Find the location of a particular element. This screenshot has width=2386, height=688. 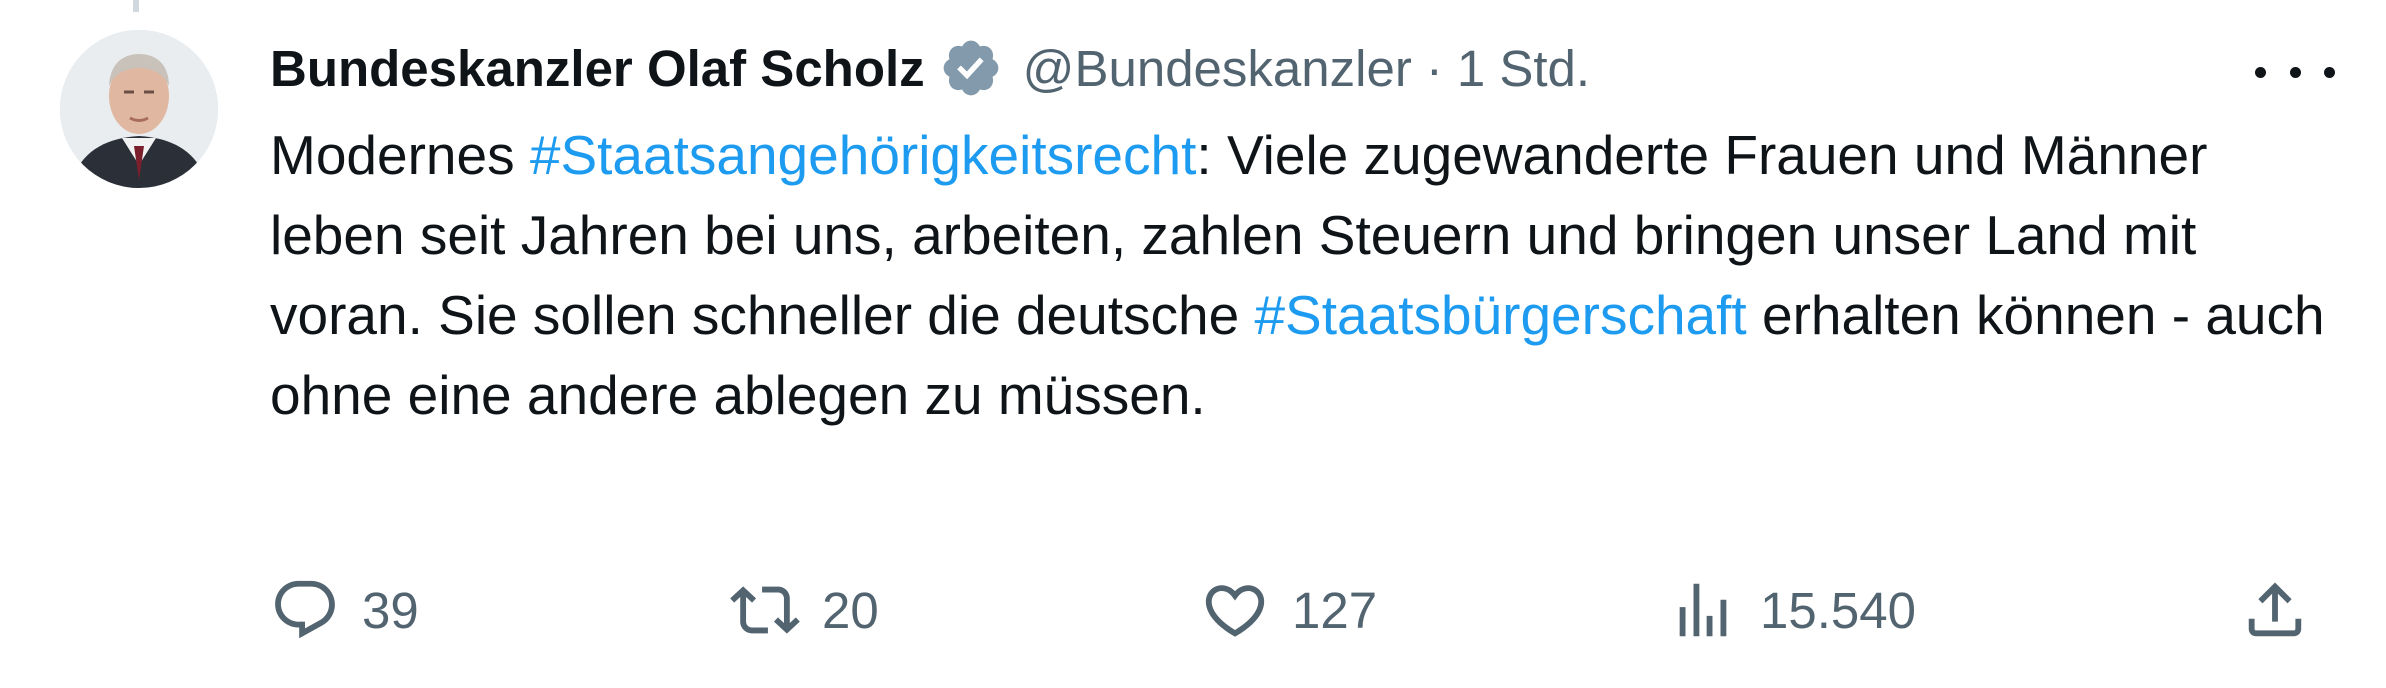

tweet-timestamp: 1 Std. is located at coordinates (1523, 68).